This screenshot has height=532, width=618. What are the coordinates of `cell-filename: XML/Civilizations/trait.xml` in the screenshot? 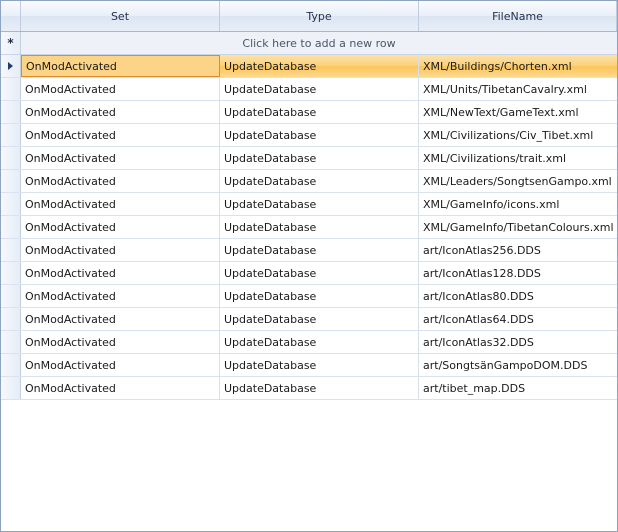 It's located at (518, 158).